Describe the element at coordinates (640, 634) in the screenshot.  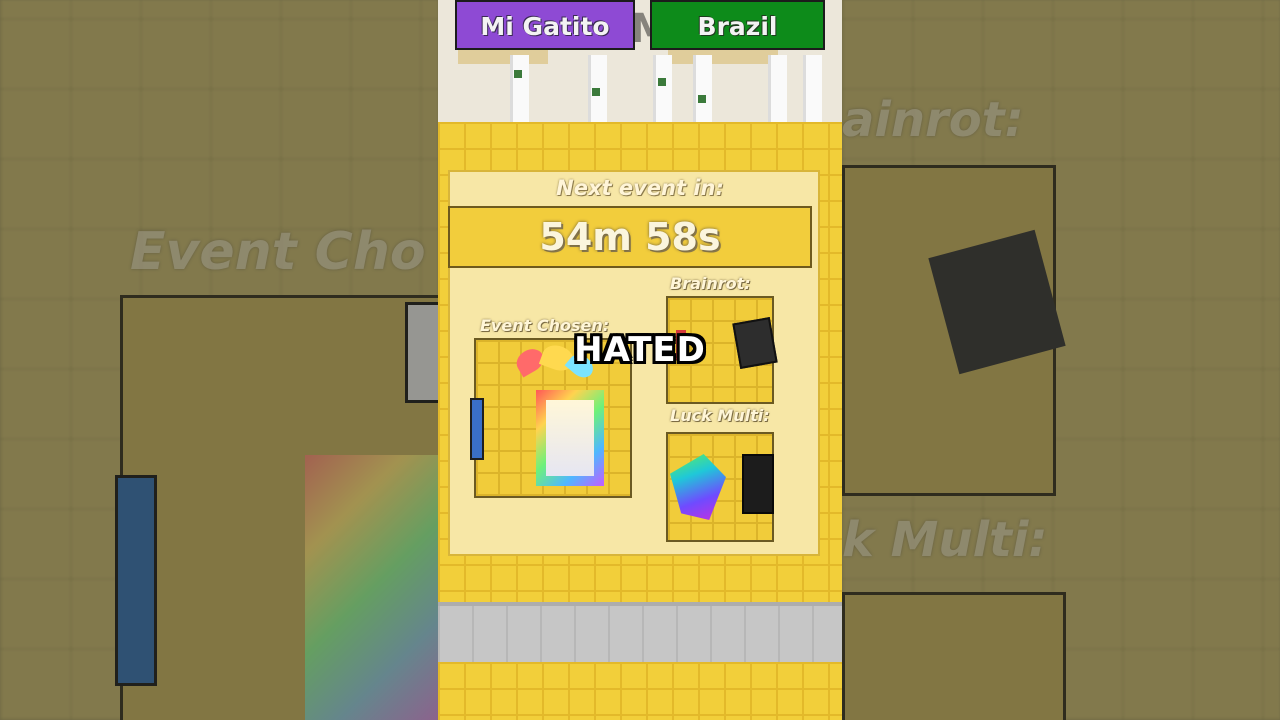
I see `road-strip` at that location.